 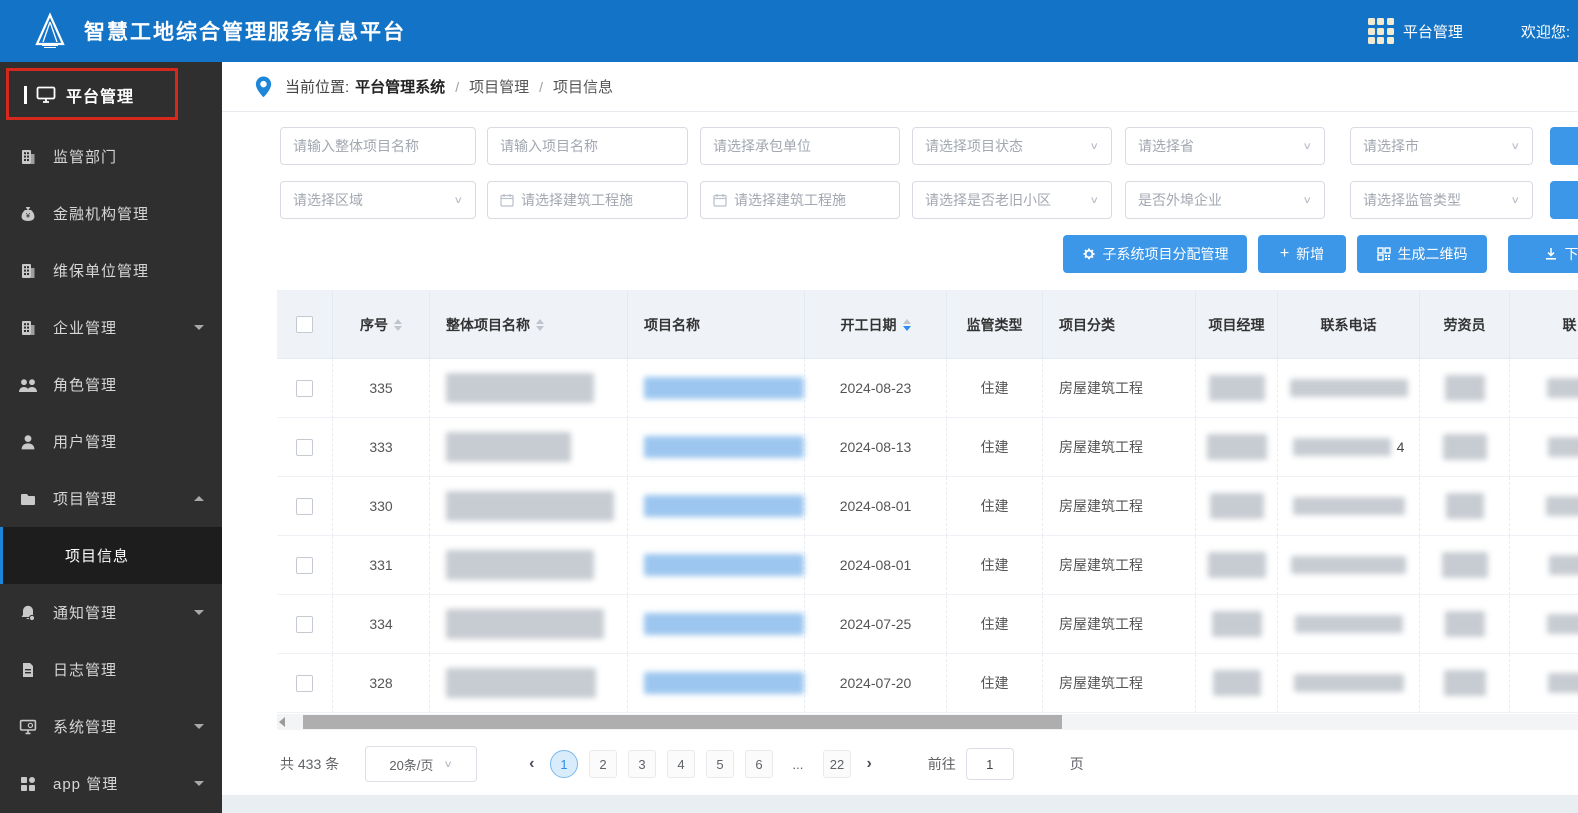 I want to click on page-number: 4, so click(x=680, y=764).